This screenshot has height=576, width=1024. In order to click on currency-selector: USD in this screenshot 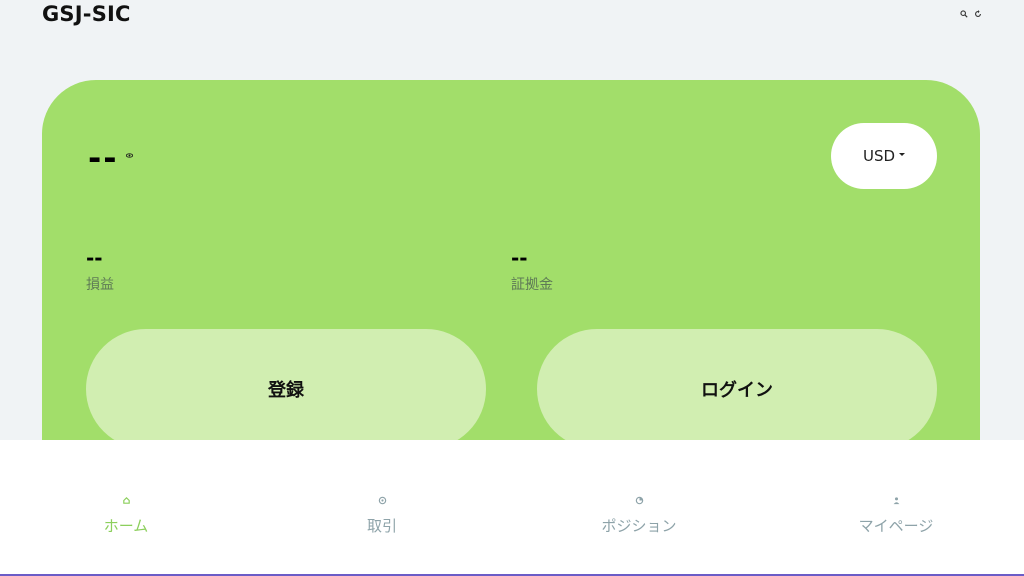, I will do `click(884, 156)`.